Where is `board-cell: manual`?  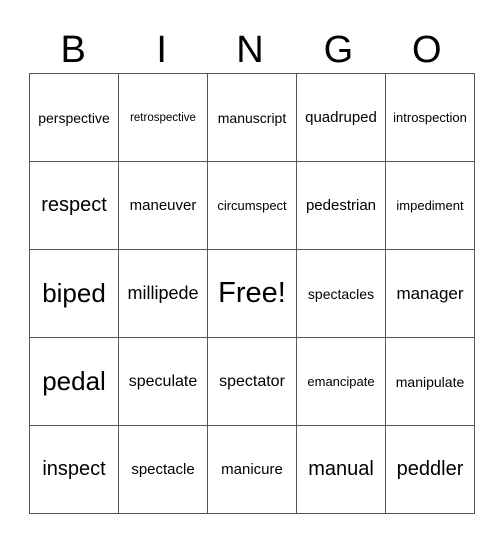 board-cell: manual is located at coordinates (341, 469).